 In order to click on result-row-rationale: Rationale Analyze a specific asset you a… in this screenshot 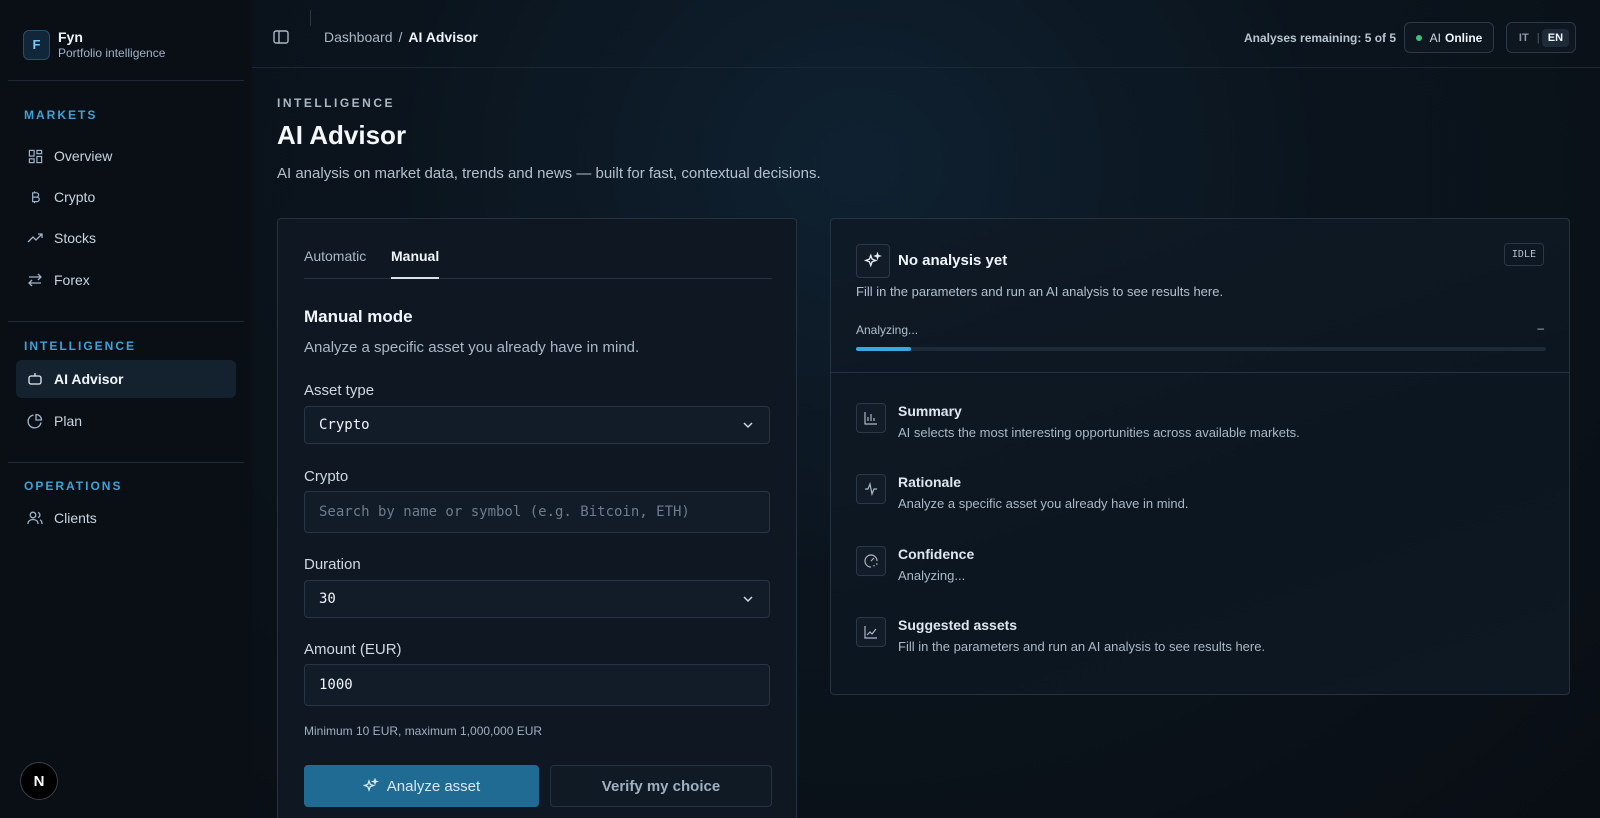, I will do `click(1201, 496)`.